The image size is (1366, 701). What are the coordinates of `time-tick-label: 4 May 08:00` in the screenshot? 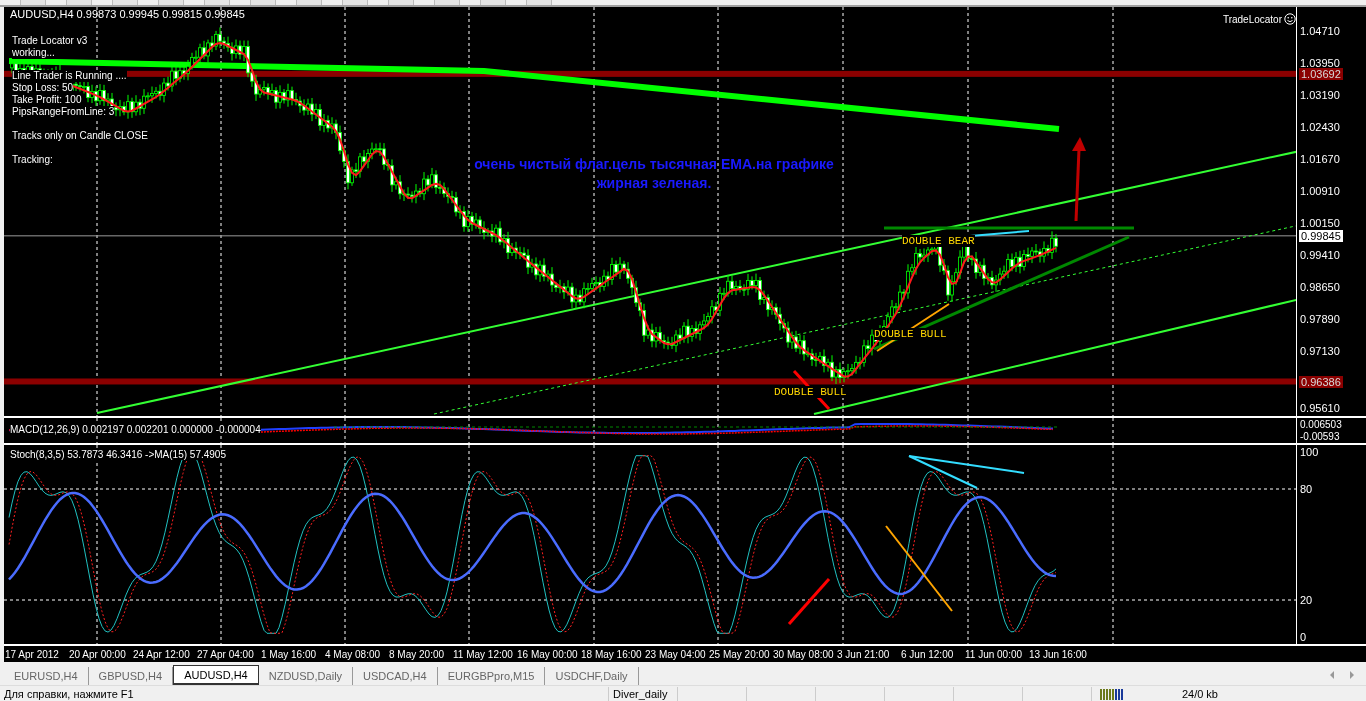 It's located at (353, 654).